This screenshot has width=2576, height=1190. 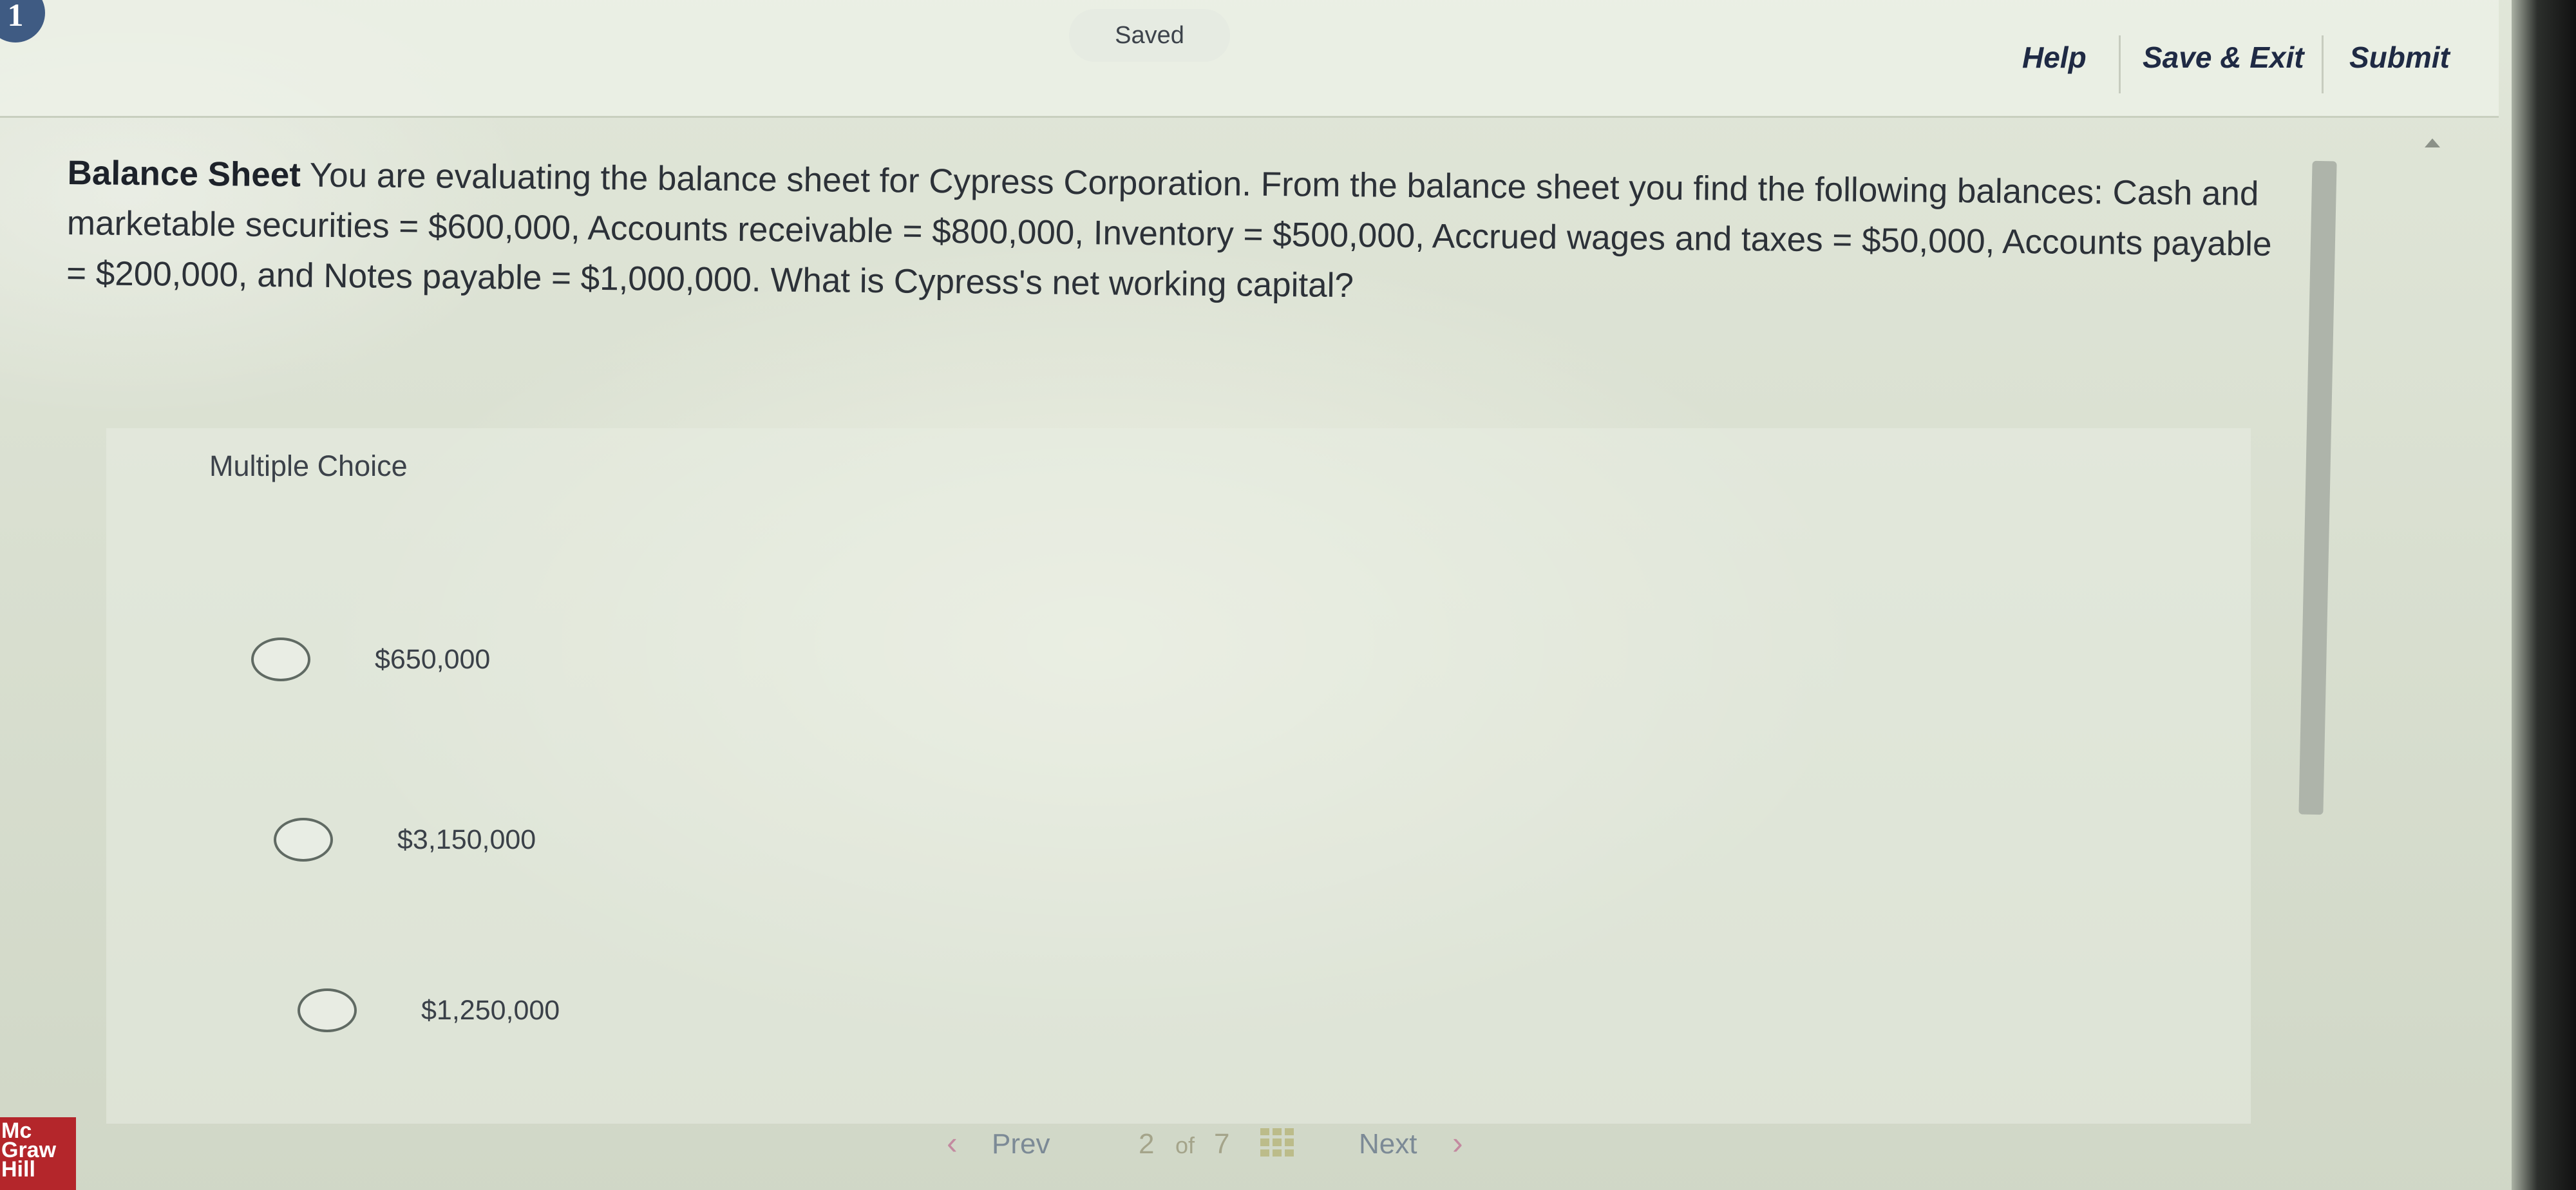 I want to click on grid-icon, so click(x=1277, y=1142).